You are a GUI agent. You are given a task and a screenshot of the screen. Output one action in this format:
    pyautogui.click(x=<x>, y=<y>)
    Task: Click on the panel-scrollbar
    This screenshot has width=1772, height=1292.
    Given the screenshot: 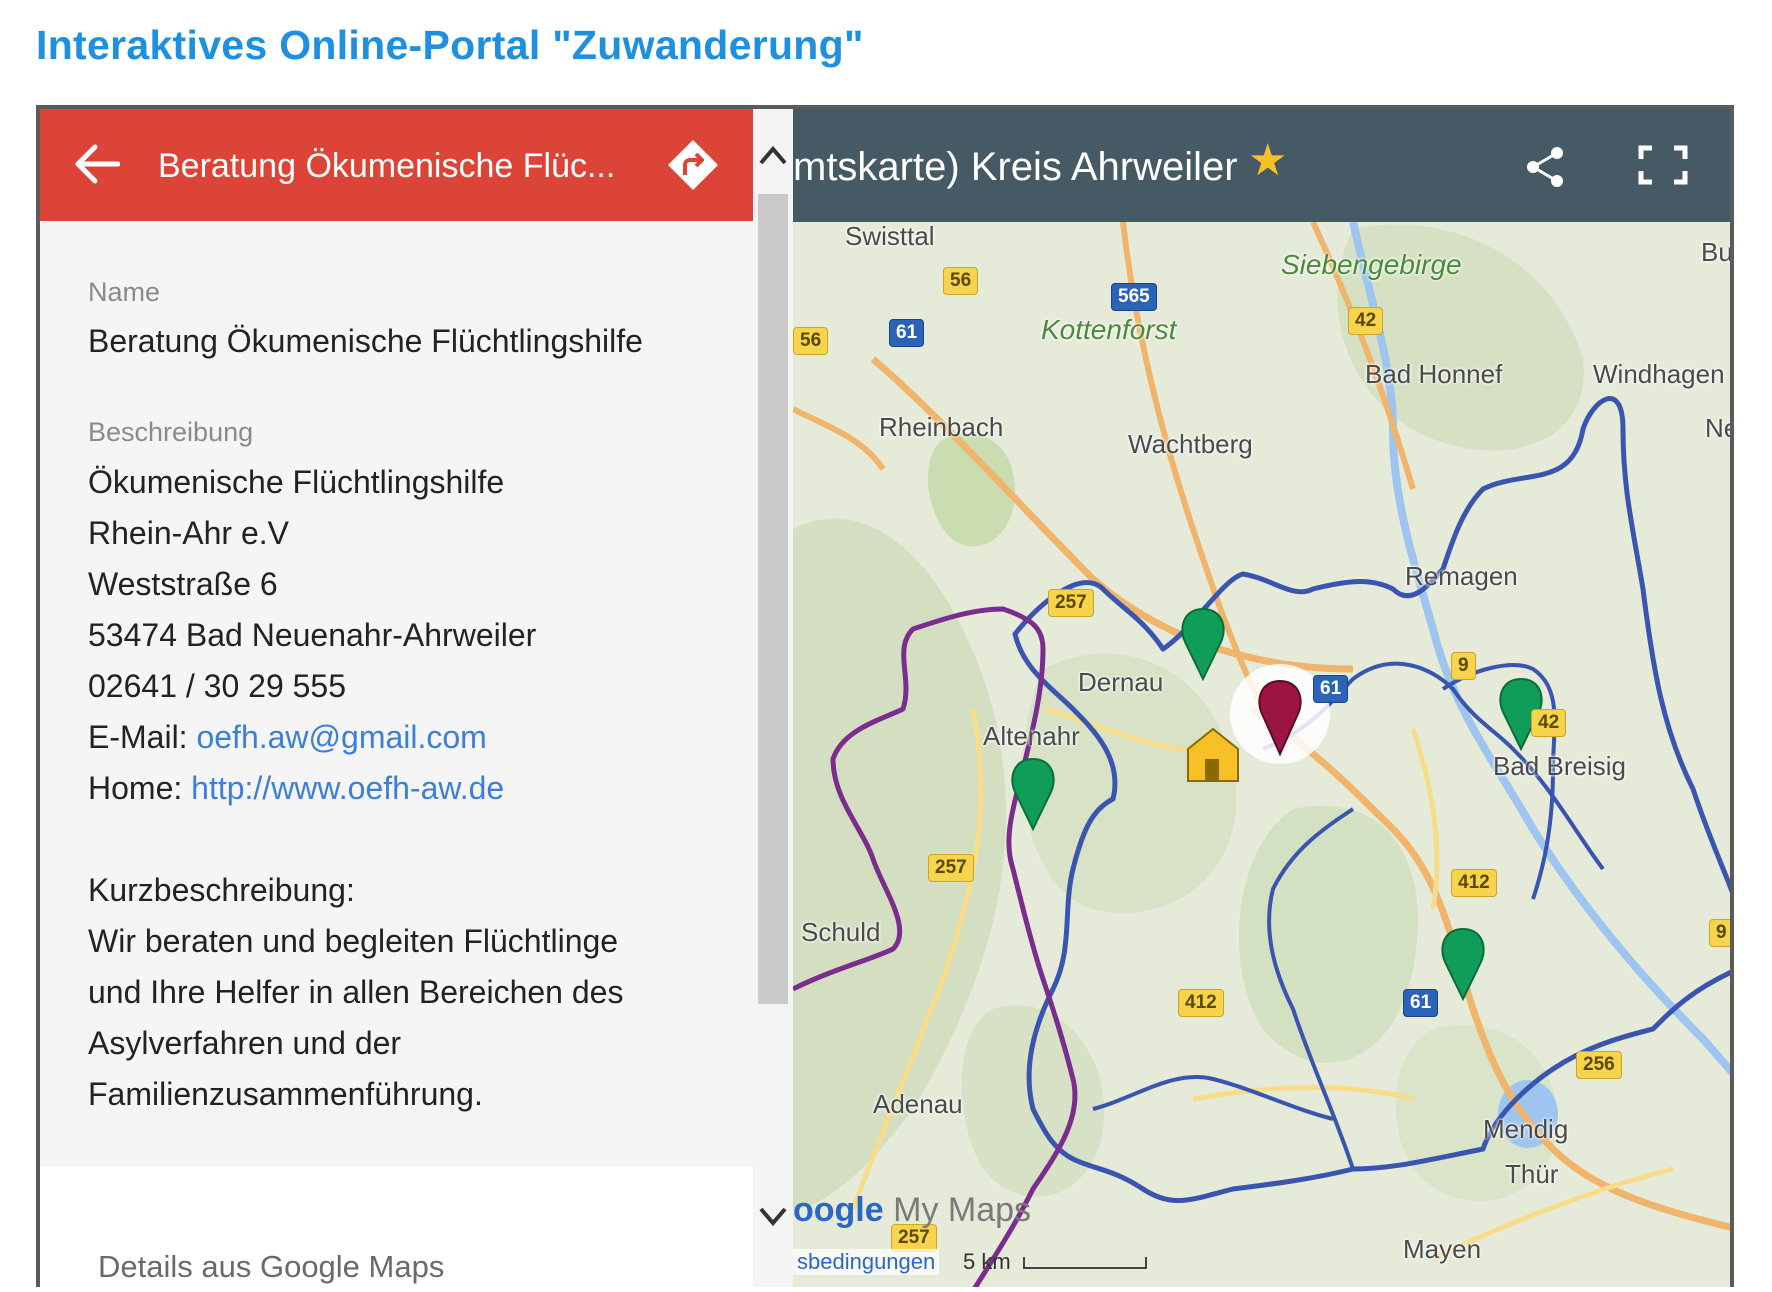 What is the action you would take?
    pyautogui.click(x=773, y=698)
    